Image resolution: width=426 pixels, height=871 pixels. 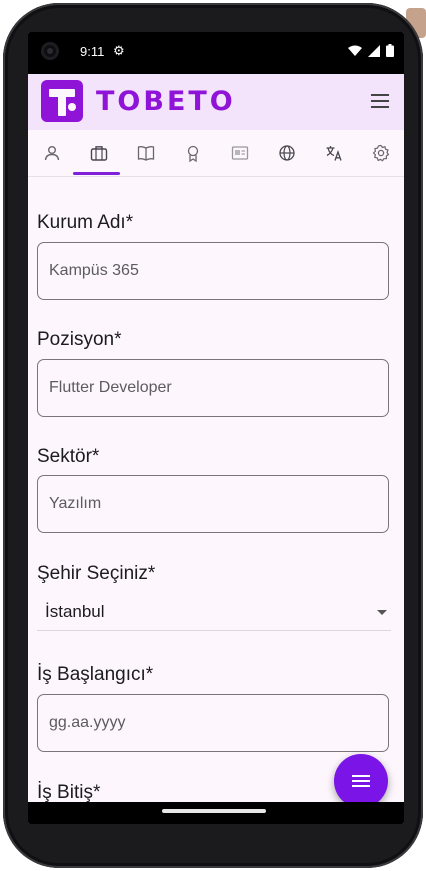 I want to click on end-date-label: İş Bitiş*, so click(x=69, y=792).